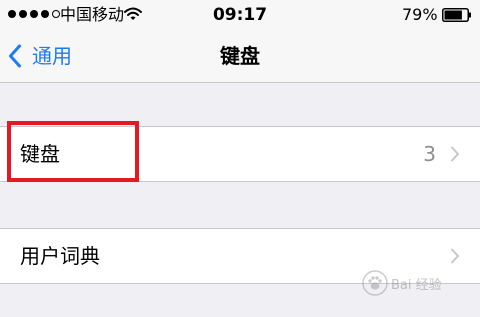  Describe the element at coordinates (40, 154) in the screenshot. I see `keyboards-row-label: 键盘` at that location.